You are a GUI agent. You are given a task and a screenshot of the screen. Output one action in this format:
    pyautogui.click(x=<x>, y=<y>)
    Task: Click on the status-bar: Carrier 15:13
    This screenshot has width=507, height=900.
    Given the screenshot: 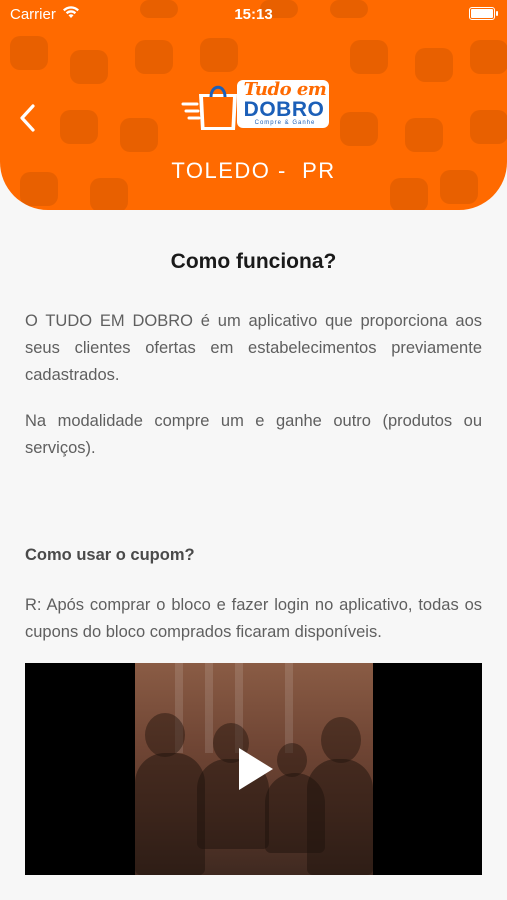 What is the action you would take?
    pyautogui.click(x=253, y=14)
    